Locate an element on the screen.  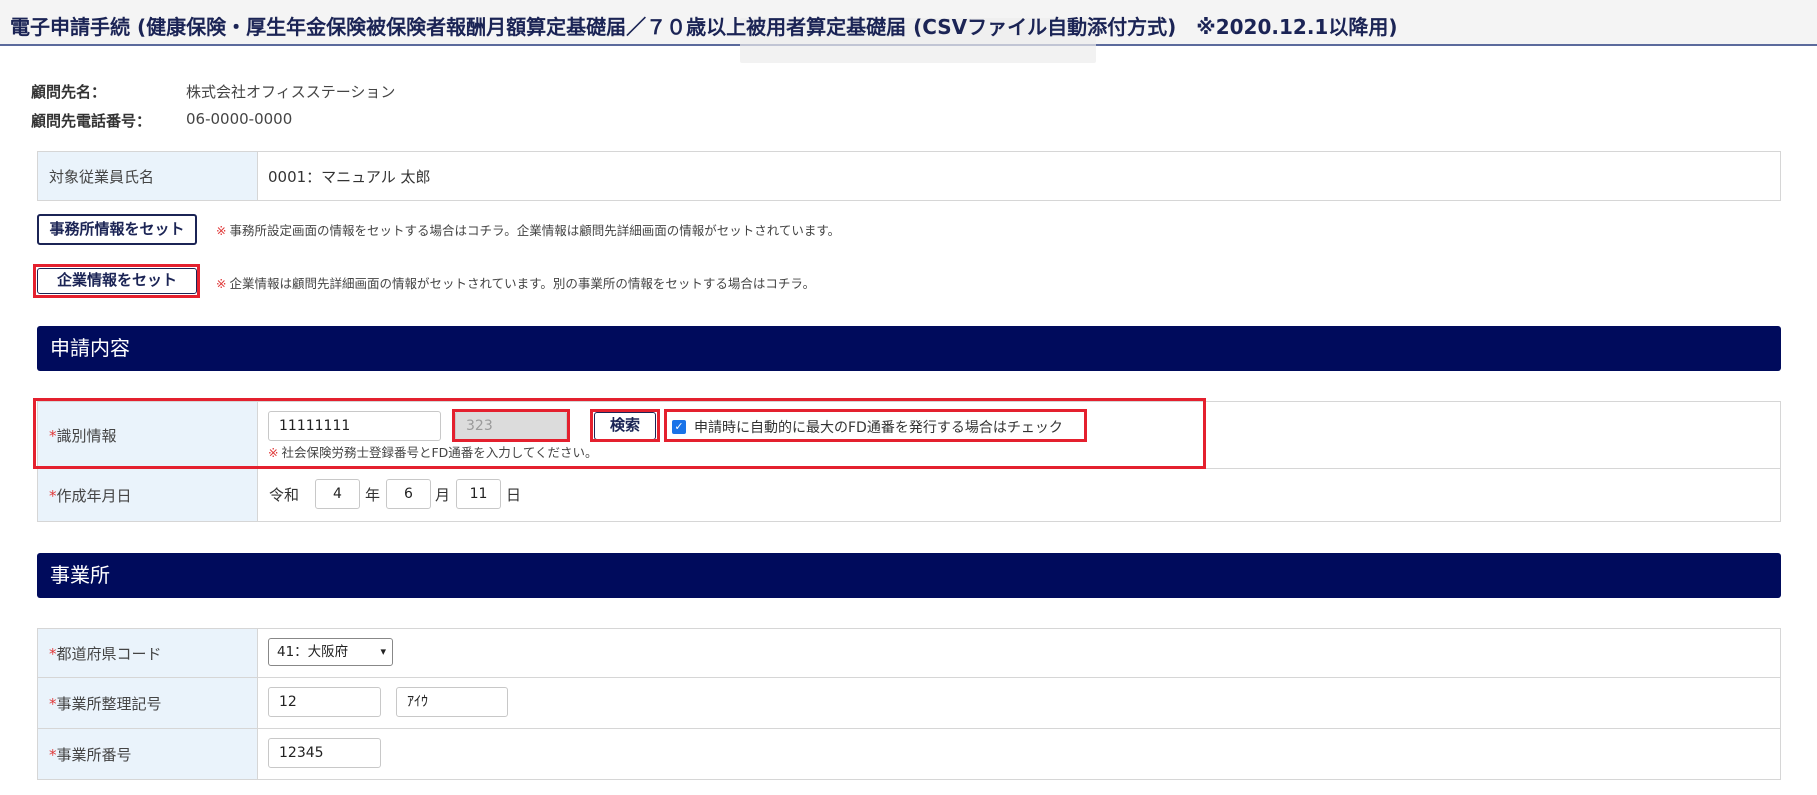
employee-label: 対象従業員氏名 is located at coordinates (147, 176).